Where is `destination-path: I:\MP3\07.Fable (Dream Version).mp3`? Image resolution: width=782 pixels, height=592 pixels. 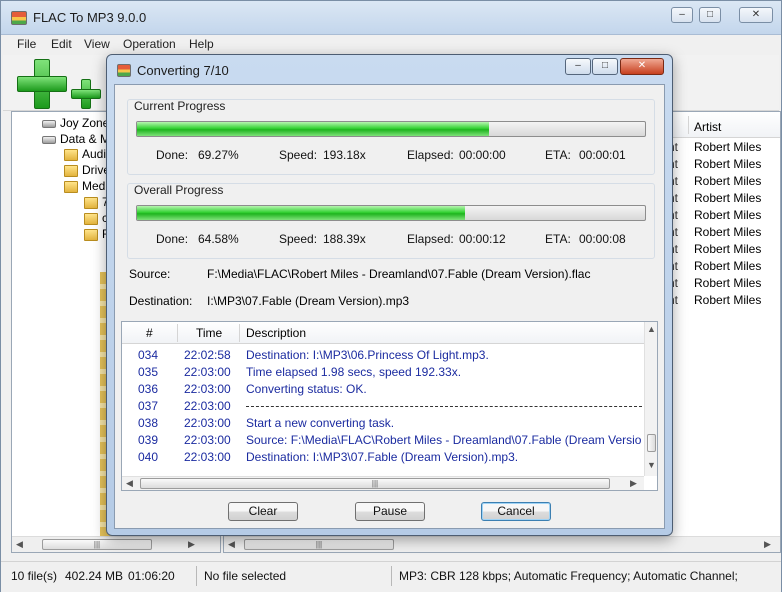
destination-path: I:\MP3\07.Fable (Dream Version).mp3 is located at coordinates (308, 301).